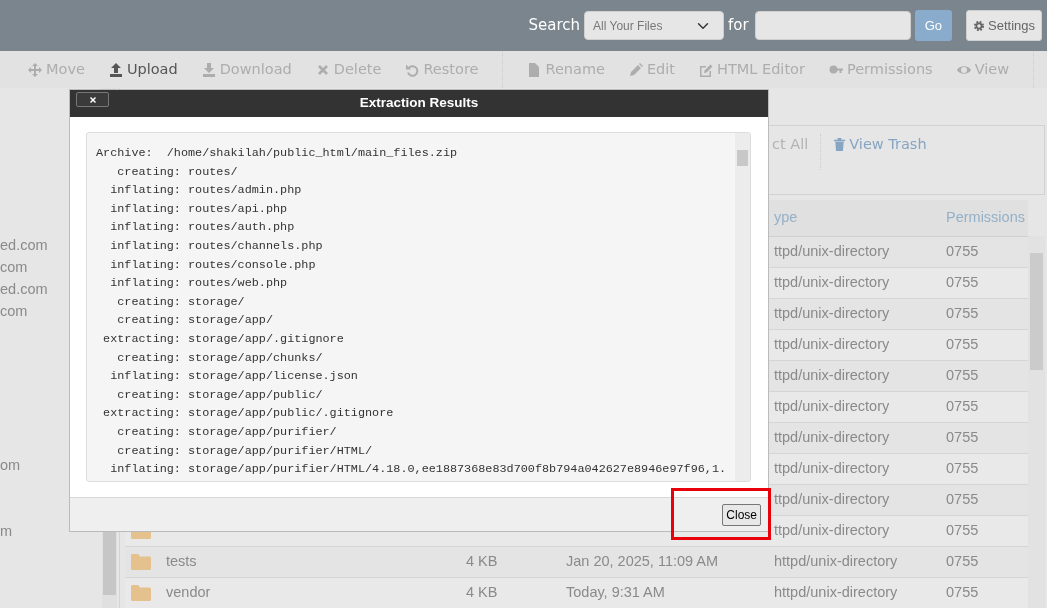 Image resolution: width=1047 pixels, height=608 pixels. What do you see at coordinates (181, 560) in the screenshot?
I see `table-cell: tests` at bounding box center [181, 560].